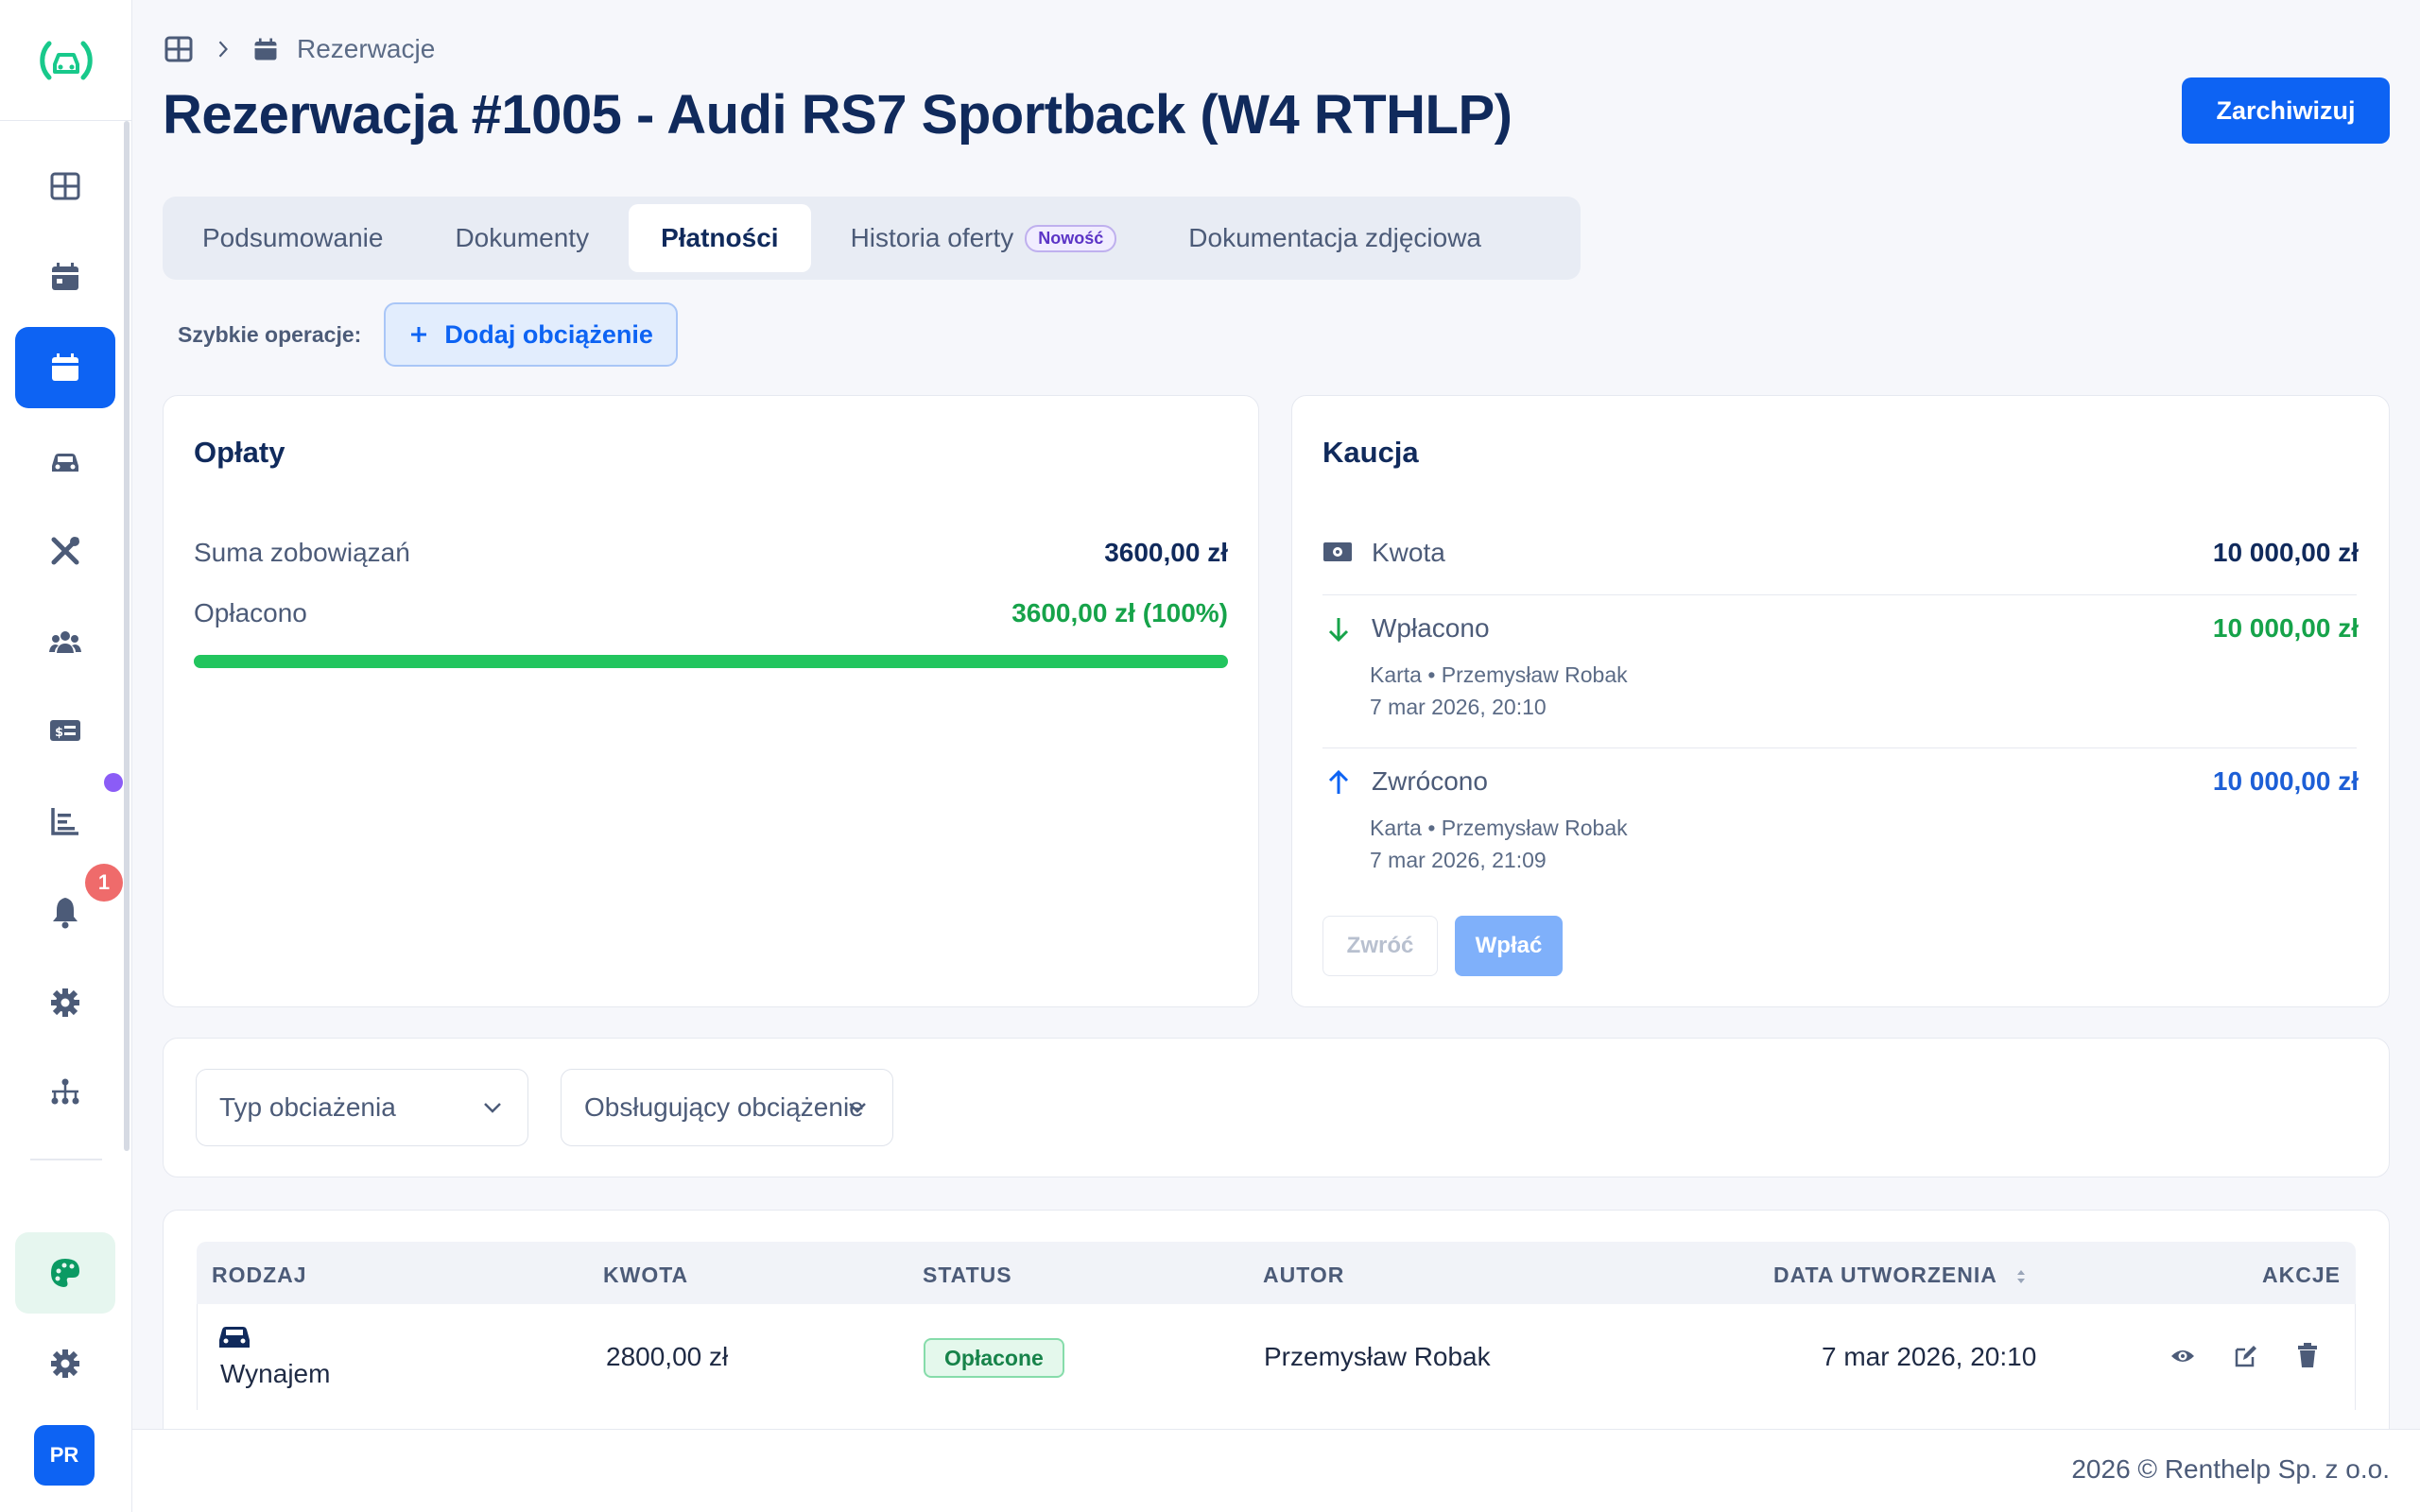 The height and width of the screenshot is (1512, 2420). I want to click on total-label: Suma zobowiązań, so click(302, 552).